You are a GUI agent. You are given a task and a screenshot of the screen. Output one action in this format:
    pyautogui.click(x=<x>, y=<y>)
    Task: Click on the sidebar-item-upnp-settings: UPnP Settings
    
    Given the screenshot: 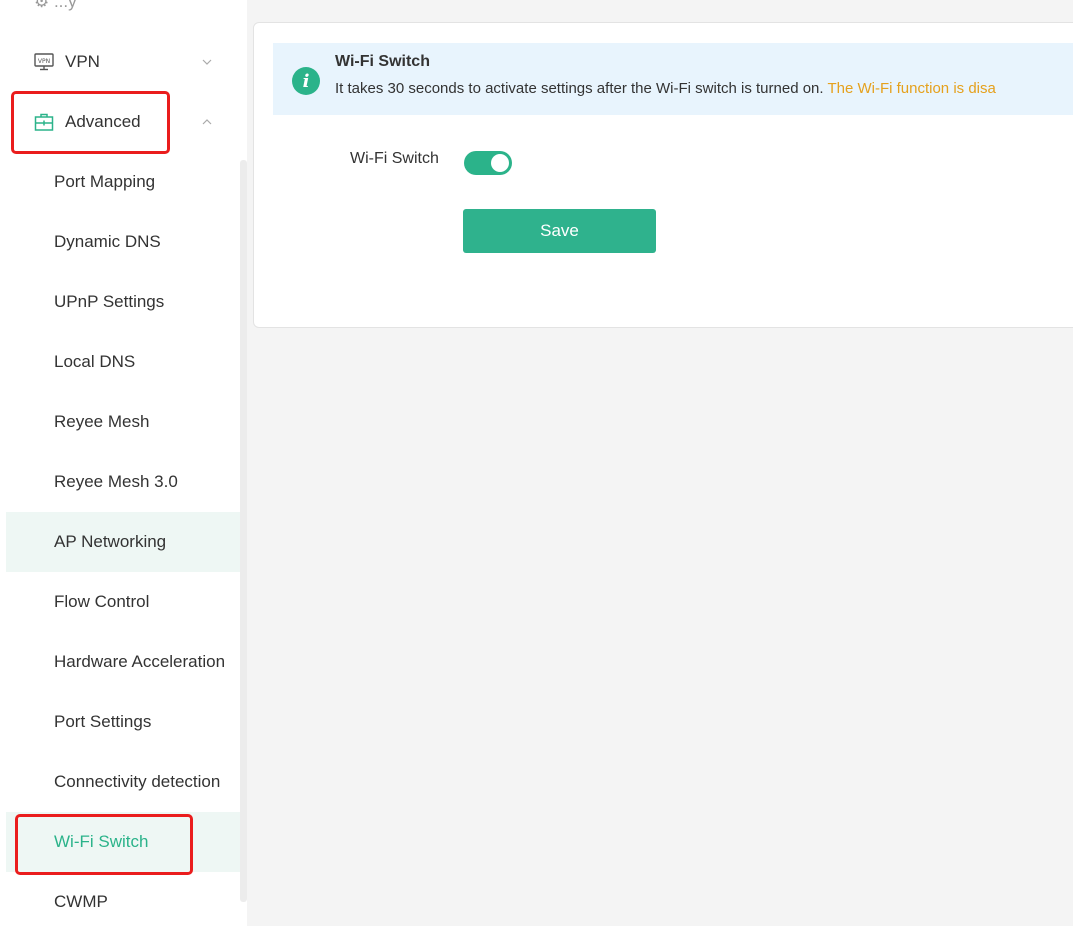 What is the action you would take?
    pyautogui.click(x=123, y=302)
    